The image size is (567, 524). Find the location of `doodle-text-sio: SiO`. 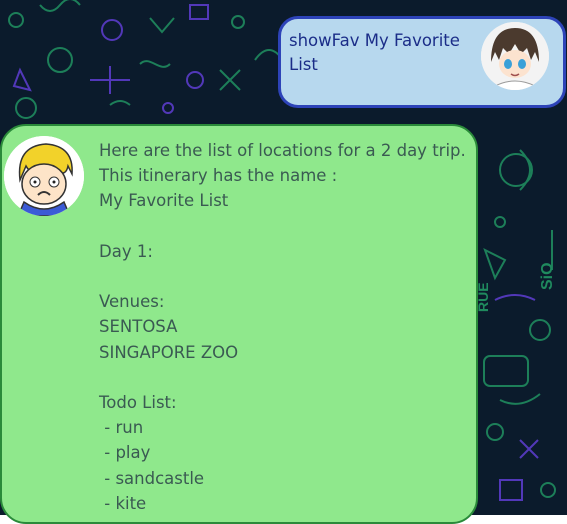

doodle-text-sio: SiO is located at coordinates (547, 276).